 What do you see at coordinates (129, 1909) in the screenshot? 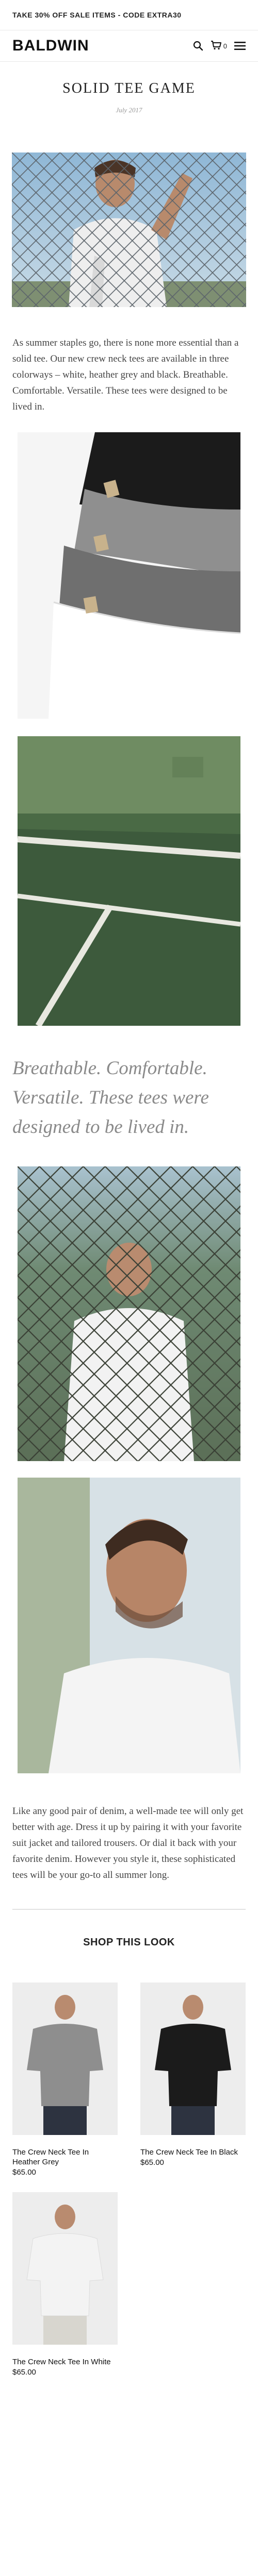
I see `section-divider` at bounding box center [129, 1909].